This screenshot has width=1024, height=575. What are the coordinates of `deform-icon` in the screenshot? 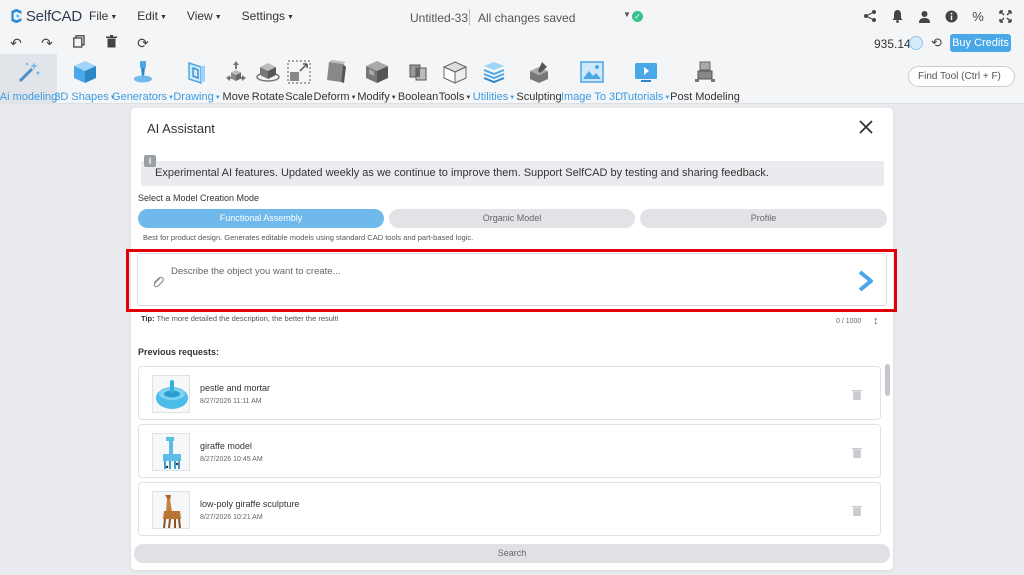 It's located at (336, 71).